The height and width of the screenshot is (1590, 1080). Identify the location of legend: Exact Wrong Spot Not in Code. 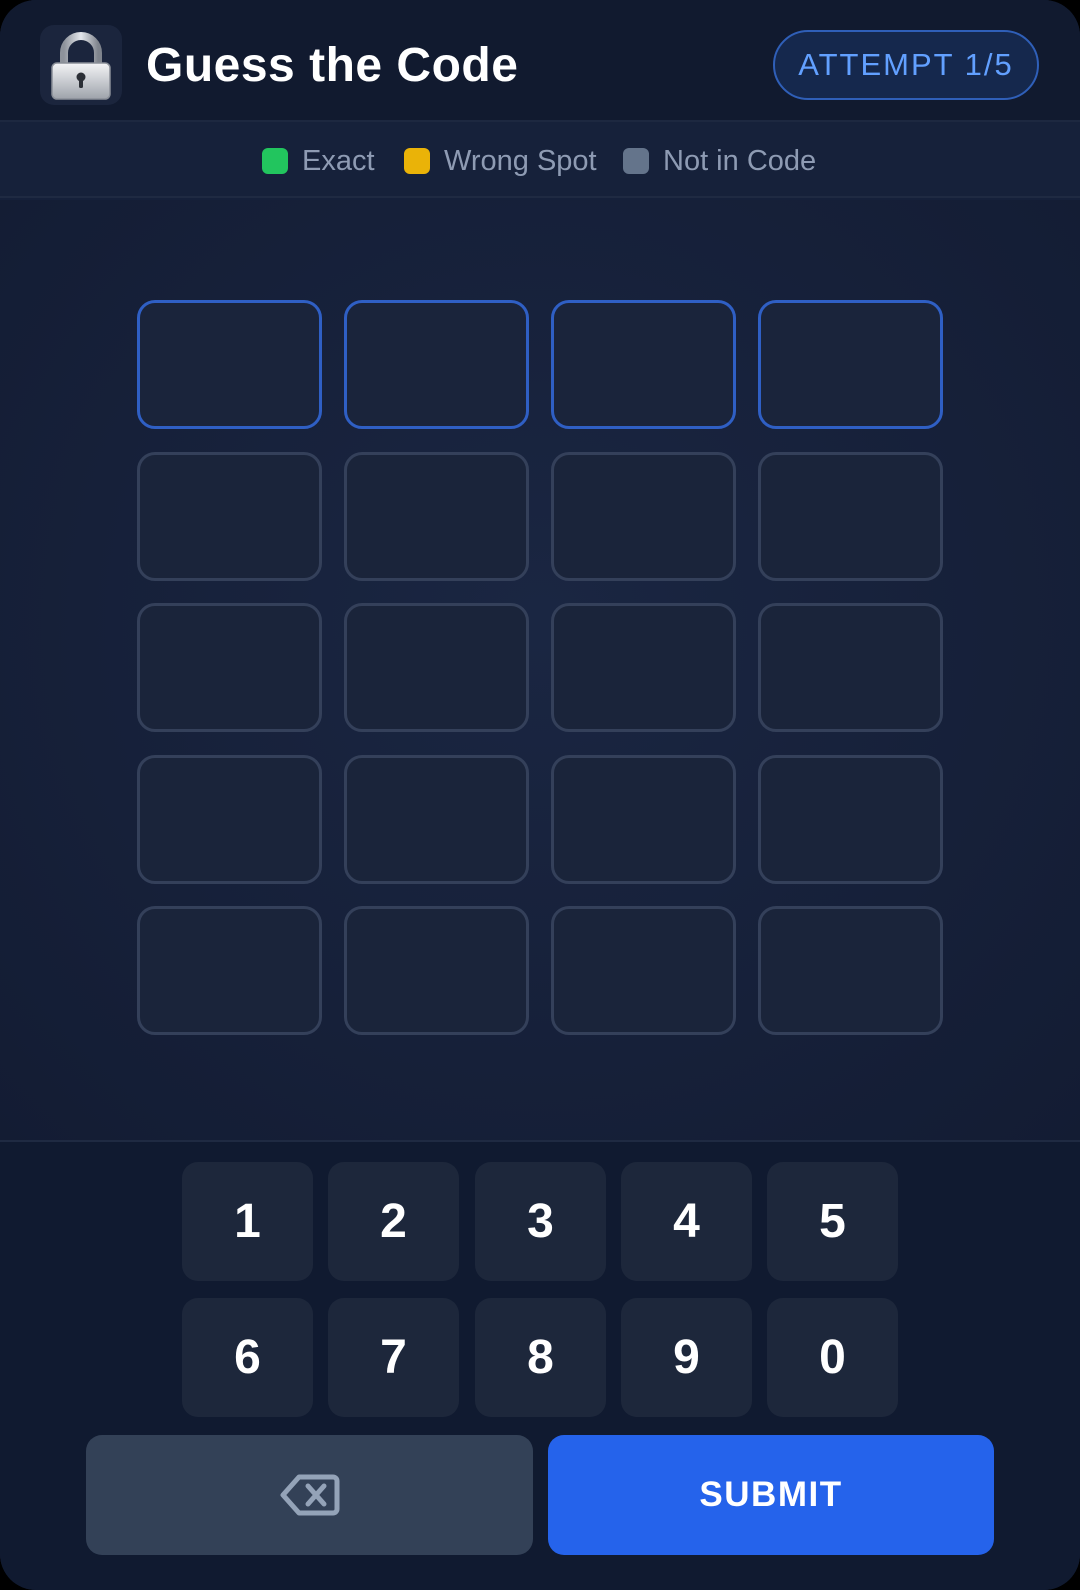
(540, 160).